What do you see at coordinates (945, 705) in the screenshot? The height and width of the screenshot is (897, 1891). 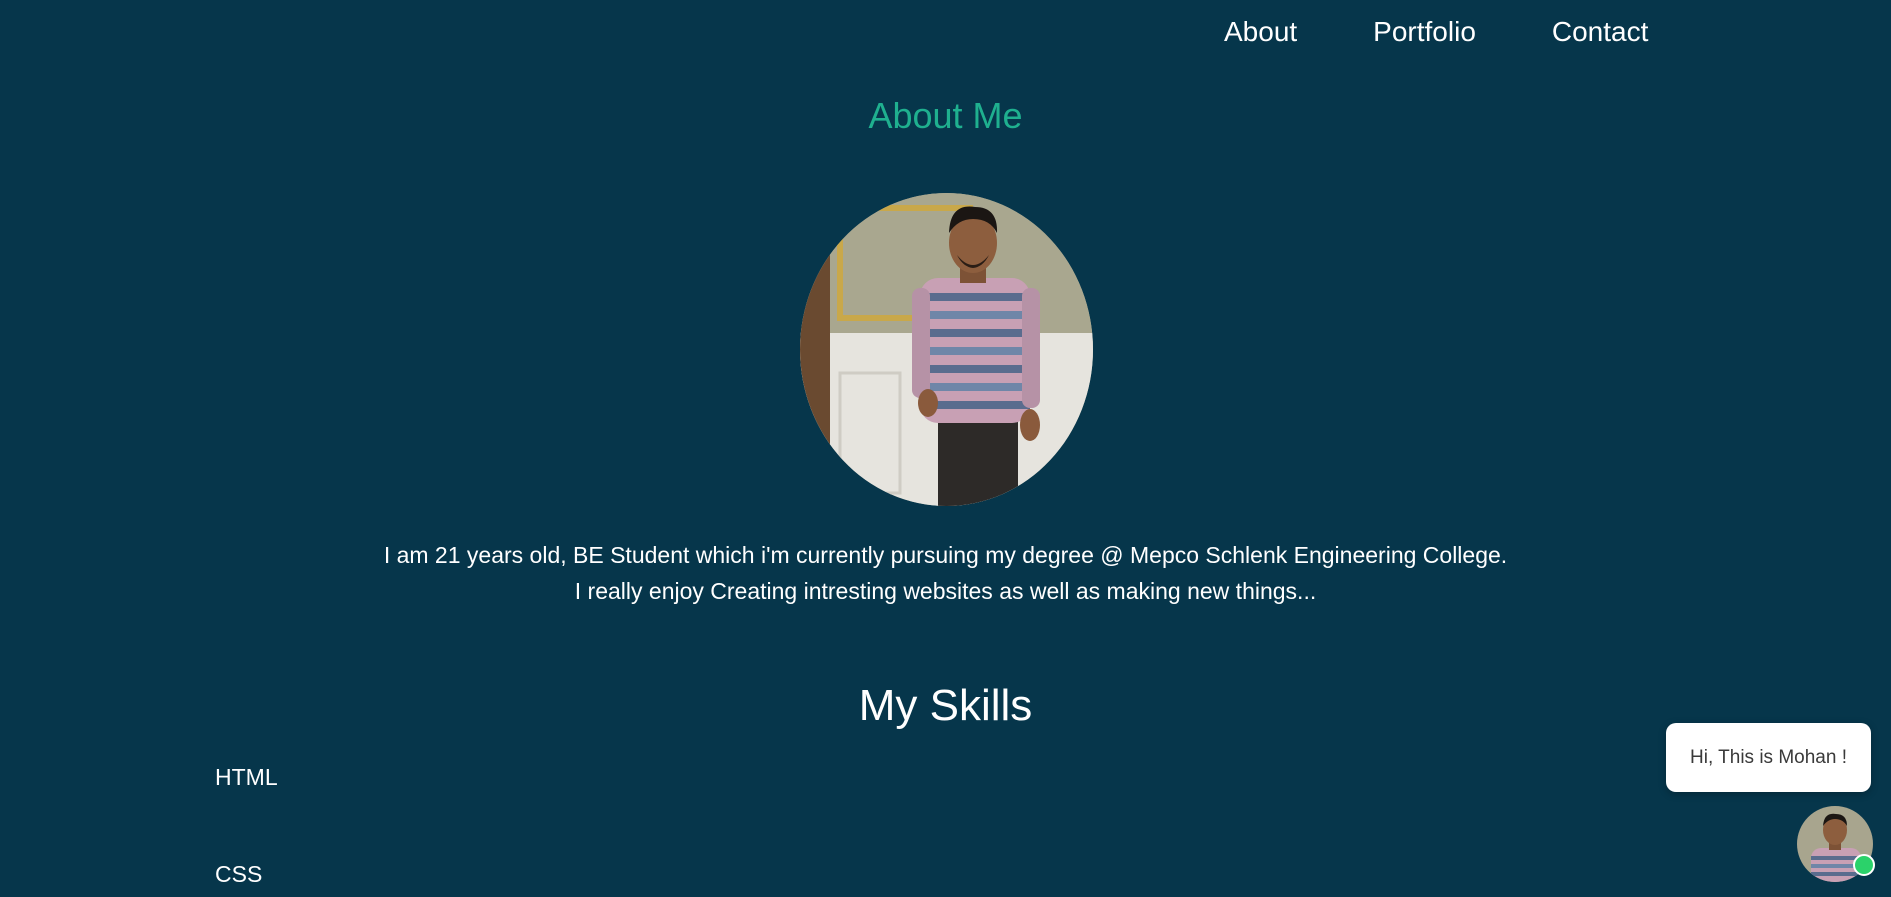 I see `skills-title: My Skills` at bounding box center [945, 705].